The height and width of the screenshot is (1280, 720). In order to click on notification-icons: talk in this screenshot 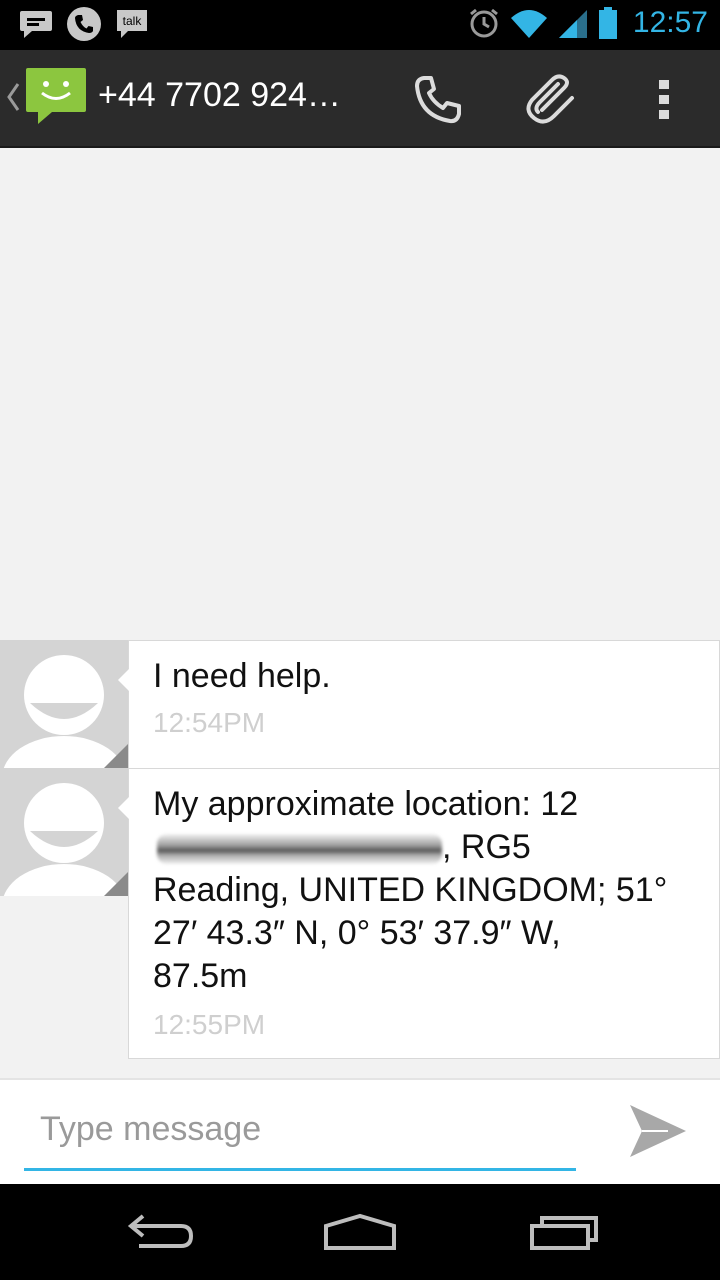, I will do `click(84, 24)`.